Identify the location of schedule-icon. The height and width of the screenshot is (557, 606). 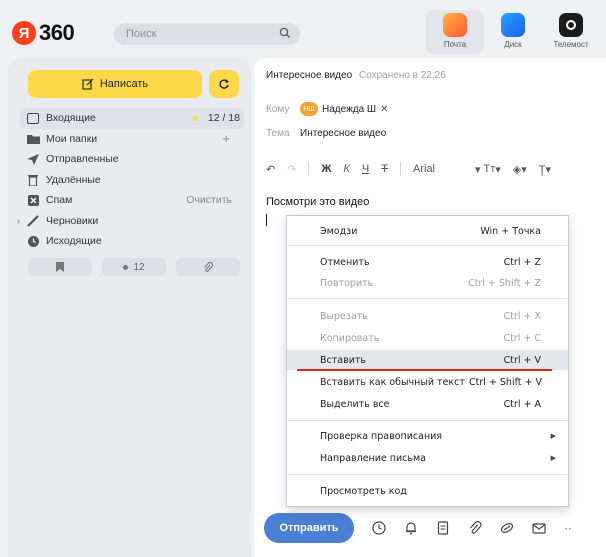
(379, 528).